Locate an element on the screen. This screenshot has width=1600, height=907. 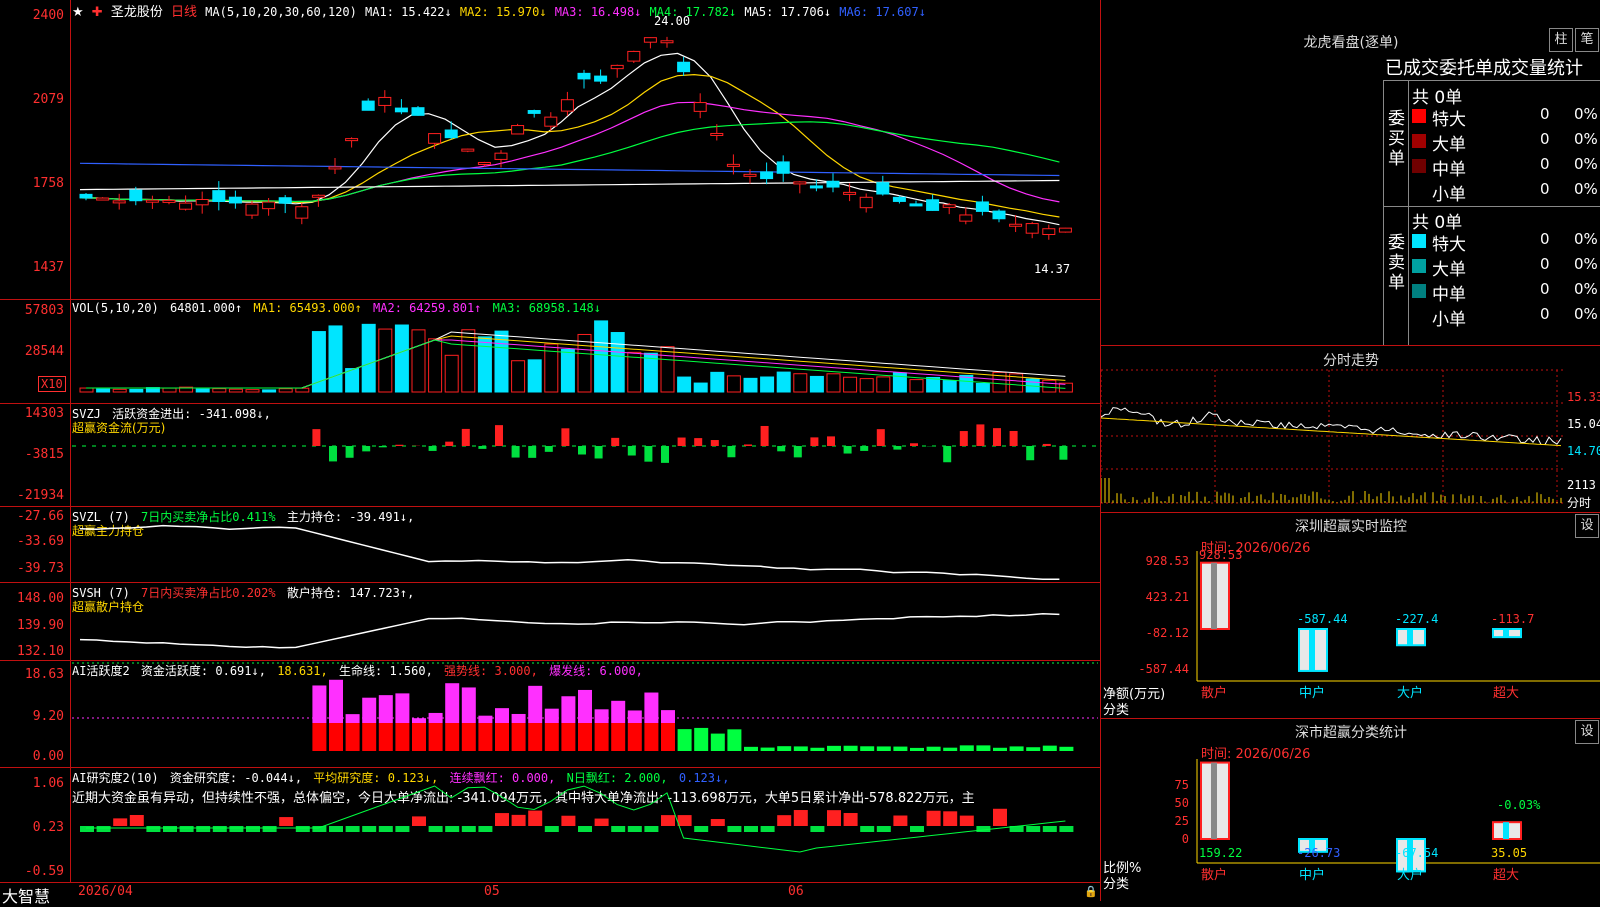
x-date: 2026/04 is located at coordinates (105, 891).